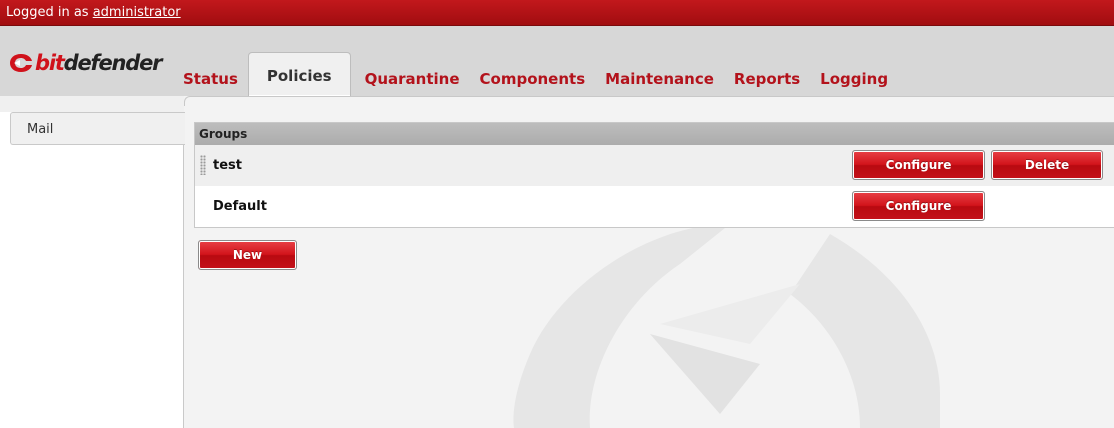  Describe the element at coordinates (203, 165) in the screenshot. I see `drag-handle-icon` at that location.